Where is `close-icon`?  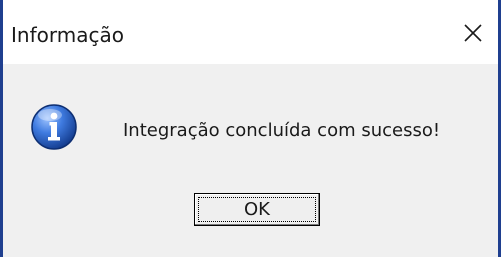
close-icon is located at coordinates (473, 33).